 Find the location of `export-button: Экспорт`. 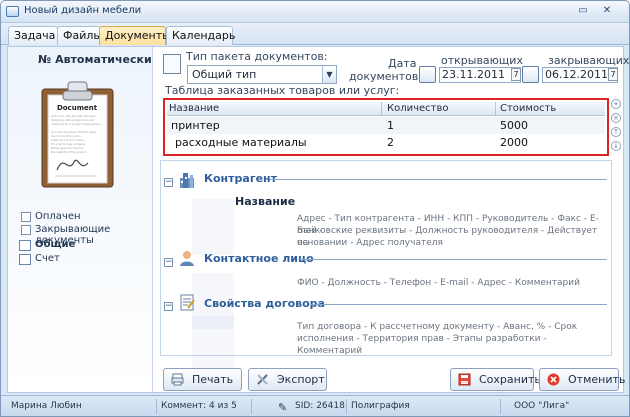

export-button: Экспорт is located at coordinates (287, 379).